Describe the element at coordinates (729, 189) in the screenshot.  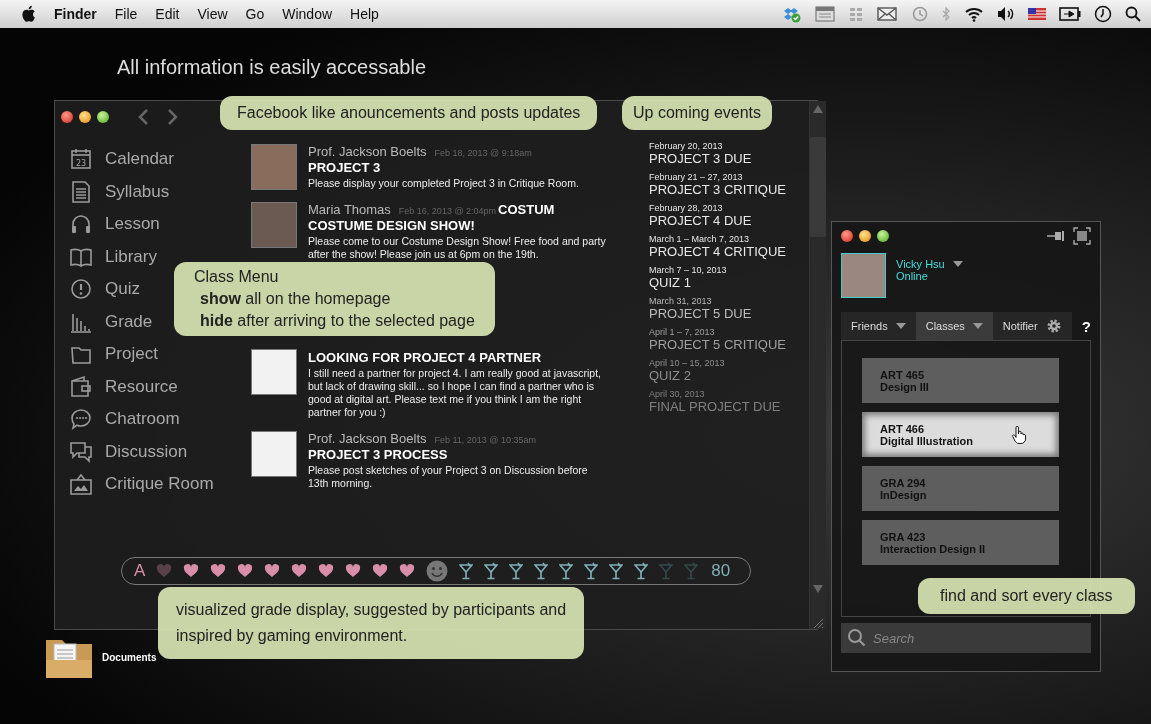
I see `event-title: PROJECT 3 CRITIQUE` at that location.